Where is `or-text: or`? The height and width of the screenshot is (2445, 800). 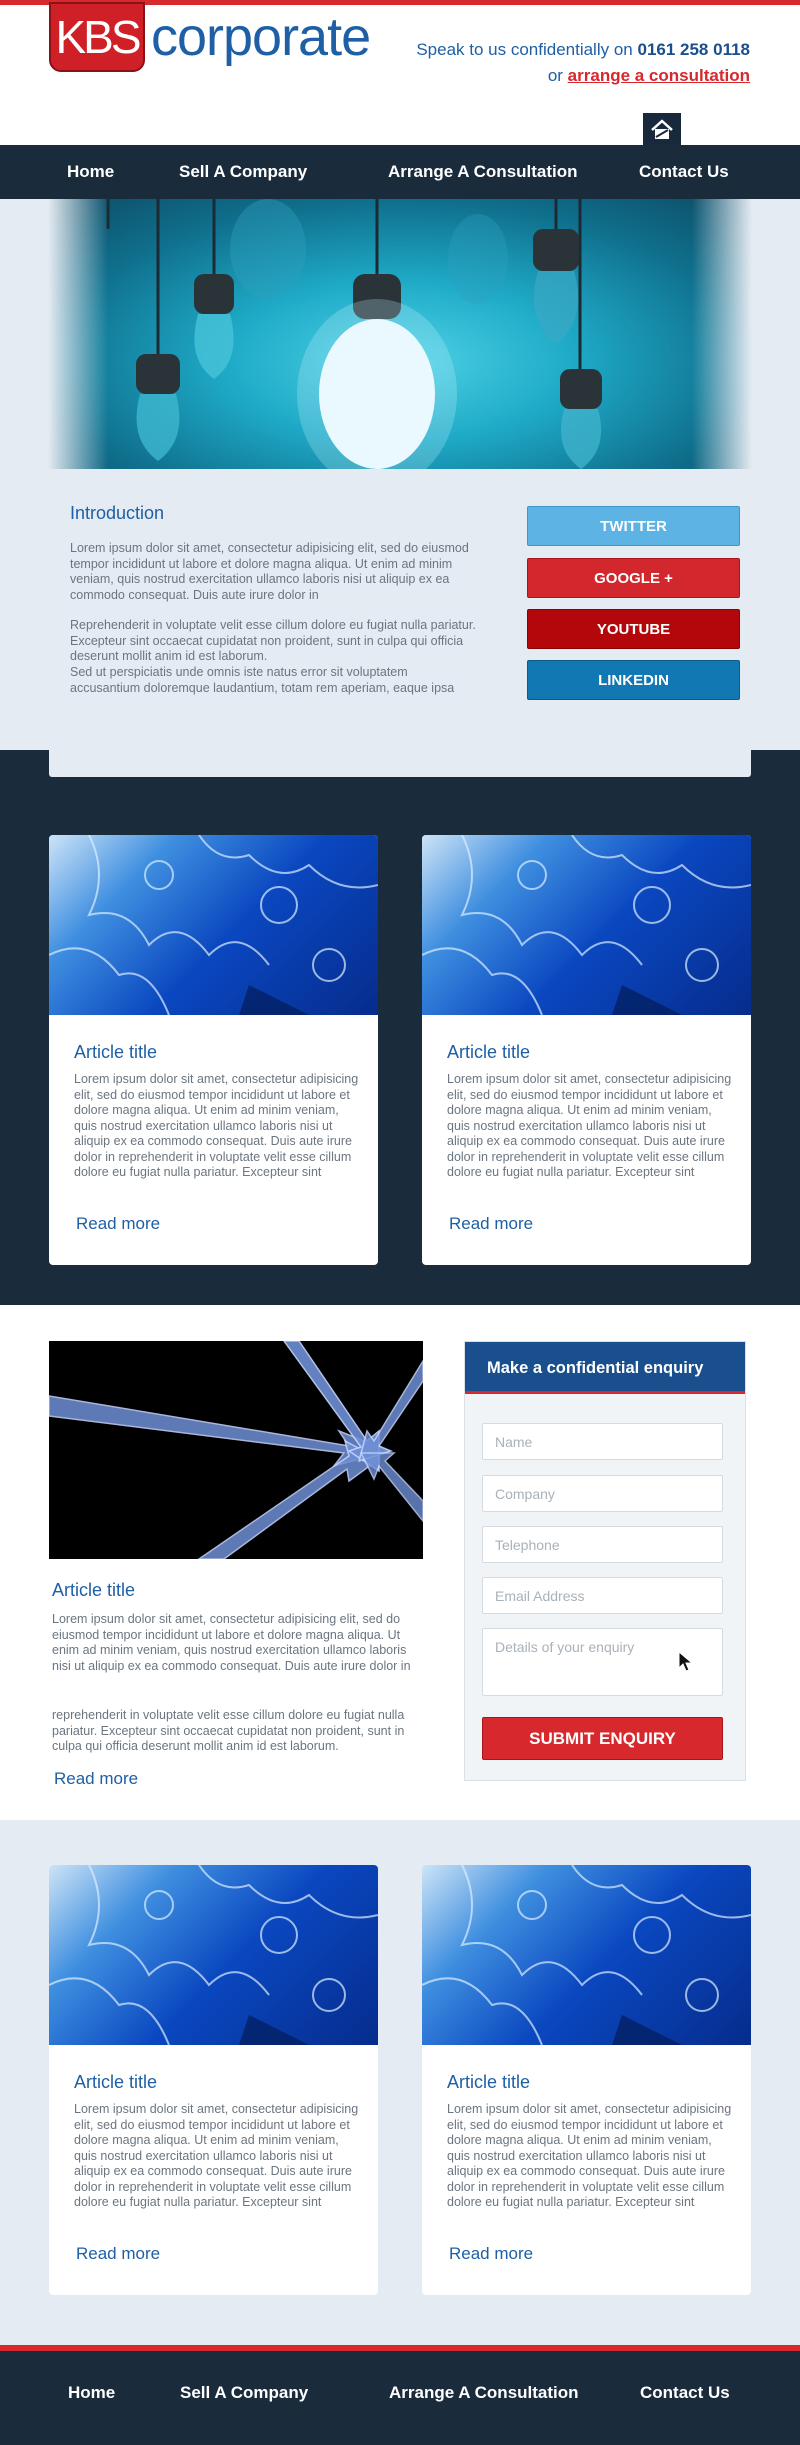
or-text: or is located at coordinates (555, 75).